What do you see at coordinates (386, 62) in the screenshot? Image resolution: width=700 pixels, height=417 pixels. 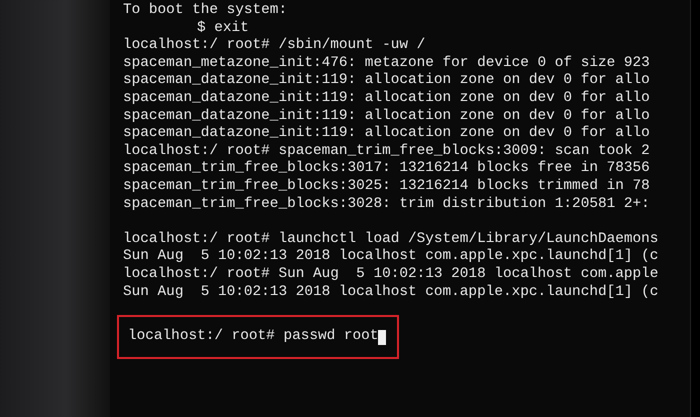 I see `terminal-line: spaceman_metazone_init:476: metazone for device 0 of size 923` at bounding box center [386, 62].